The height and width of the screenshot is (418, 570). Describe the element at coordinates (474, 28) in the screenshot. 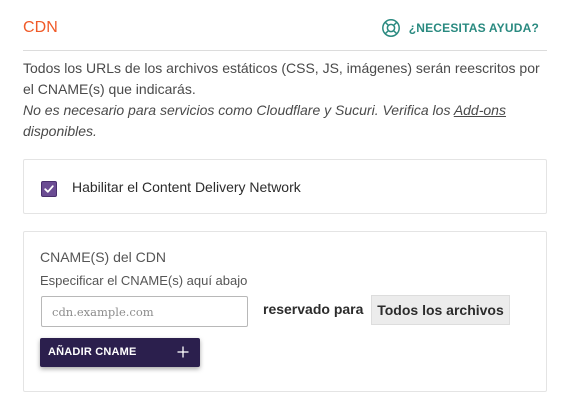

I see `help-label: ¿NECESITAS AYUDA?` at that location.